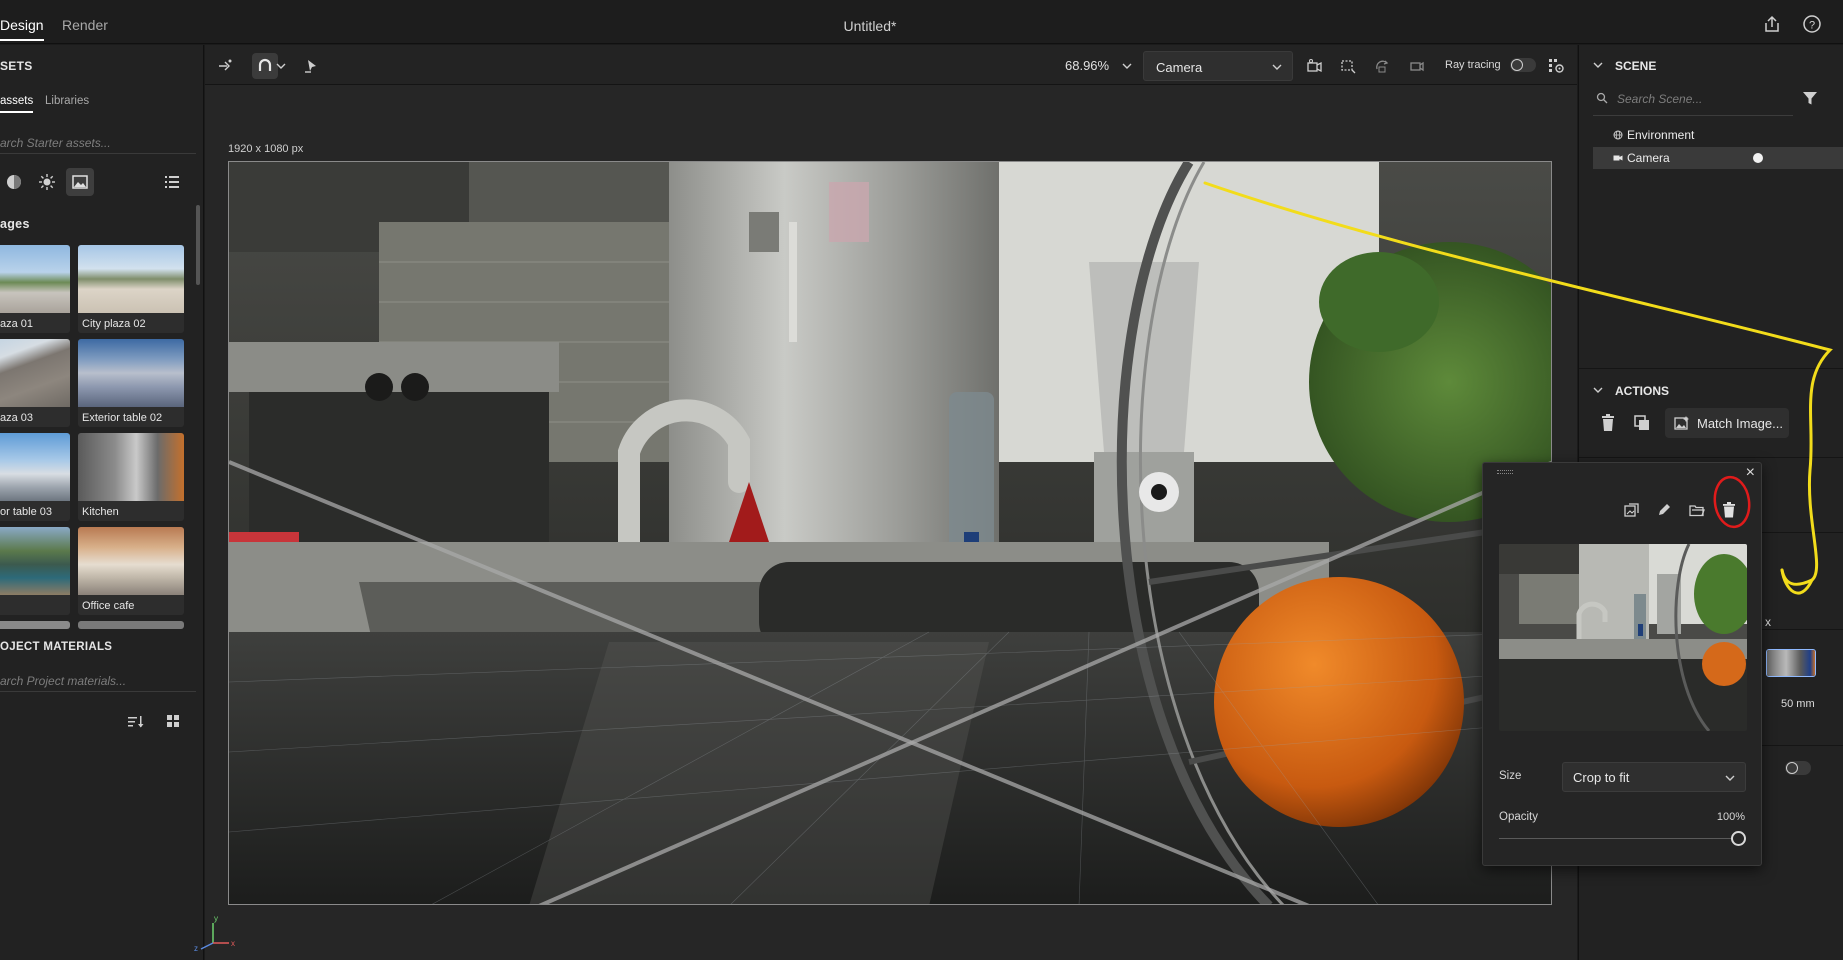 This screenshot has height=960, width=1843. What do you see at coordinates (1791, 663) in the screenshot?
I see `background-image-thumbnail` at bounding box center [1791, 663].